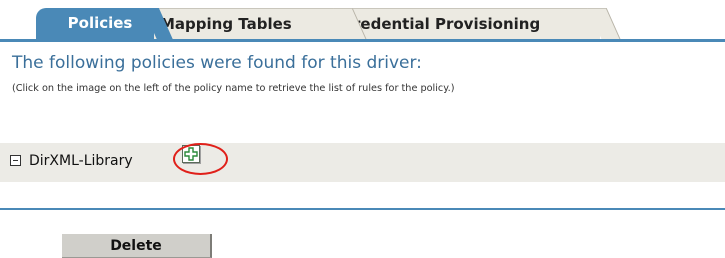 The height and width of the screenshot is (258, 725). Describe the element at coordinates (362, 209) in the screenshot. I see `section-divider` at that location.